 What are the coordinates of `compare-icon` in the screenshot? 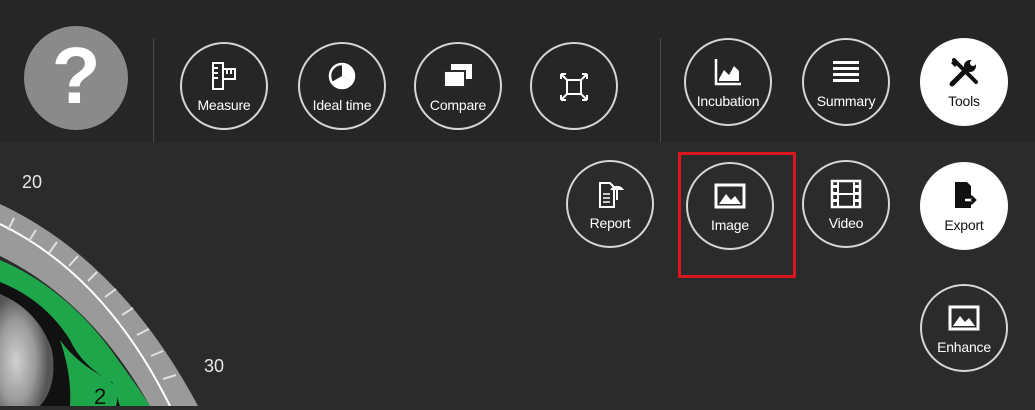 It's located at (458, 76).